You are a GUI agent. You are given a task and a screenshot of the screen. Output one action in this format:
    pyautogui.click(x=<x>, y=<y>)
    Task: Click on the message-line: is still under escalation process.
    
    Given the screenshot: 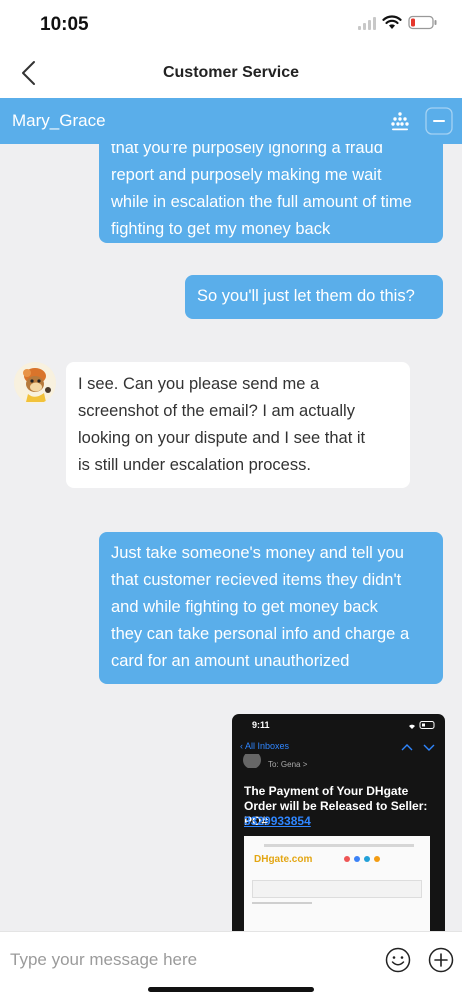 What is the action you would take?
    pyautogui.click(x=194, y=465)
    